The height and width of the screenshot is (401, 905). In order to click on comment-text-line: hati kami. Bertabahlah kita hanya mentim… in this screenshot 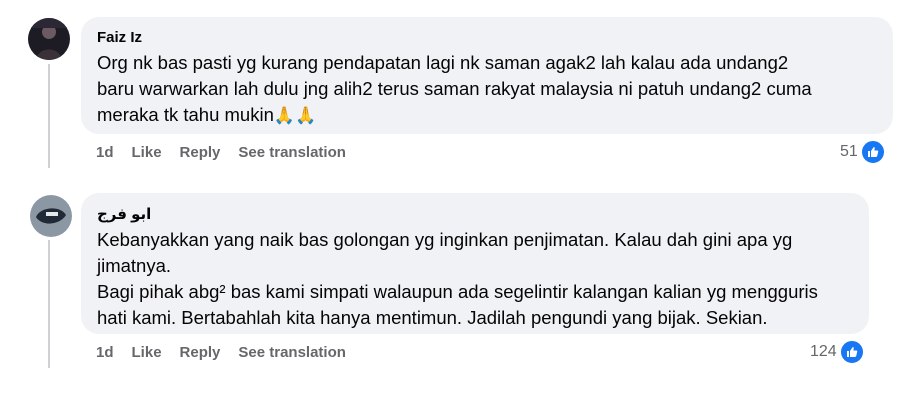, I will do `click(432, 317)`.